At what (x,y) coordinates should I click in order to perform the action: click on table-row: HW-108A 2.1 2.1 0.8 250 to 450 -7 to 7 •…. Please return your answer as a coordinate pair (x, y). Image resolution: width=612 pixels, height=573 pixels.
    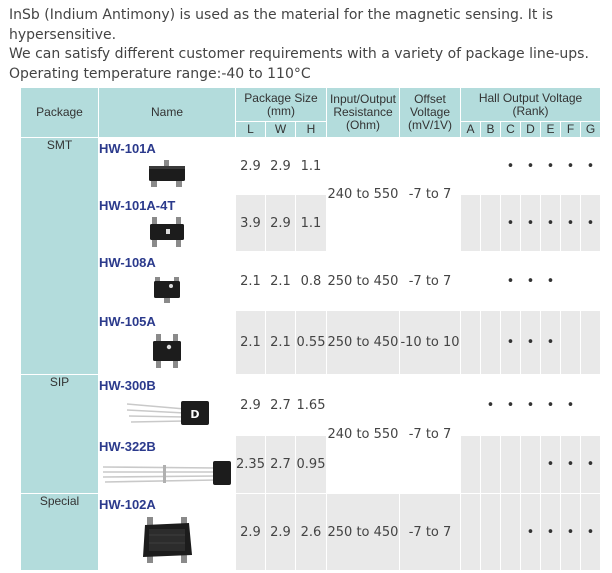
    Looking at the image, I should click on (311, 281).